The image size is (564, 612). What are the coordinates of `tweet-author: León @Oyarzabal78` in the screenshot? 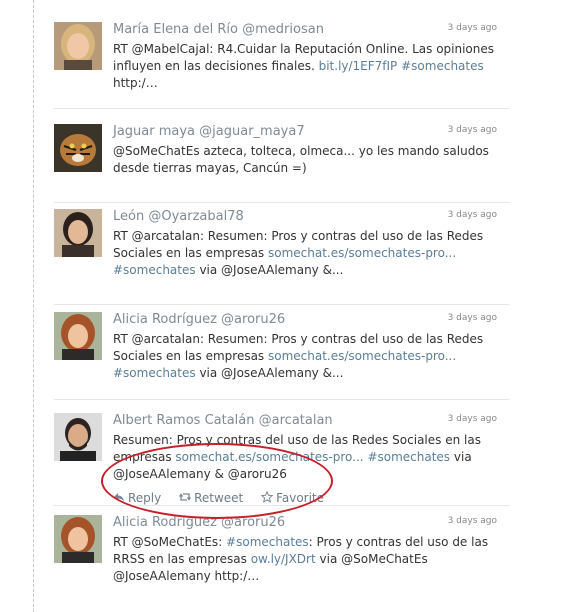 It's located at (305, 217).